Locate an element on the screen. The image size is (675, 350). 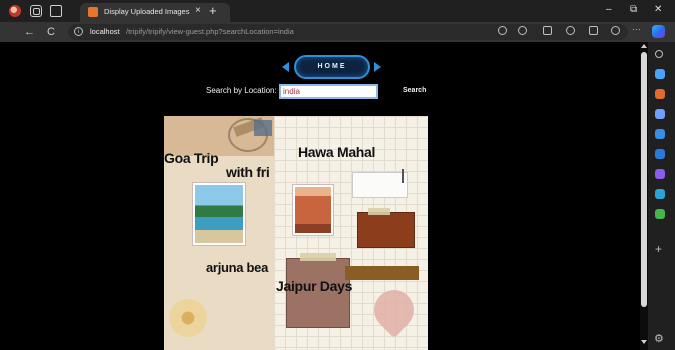
close-window-button: ✕ is located at coordinates (658, 9).